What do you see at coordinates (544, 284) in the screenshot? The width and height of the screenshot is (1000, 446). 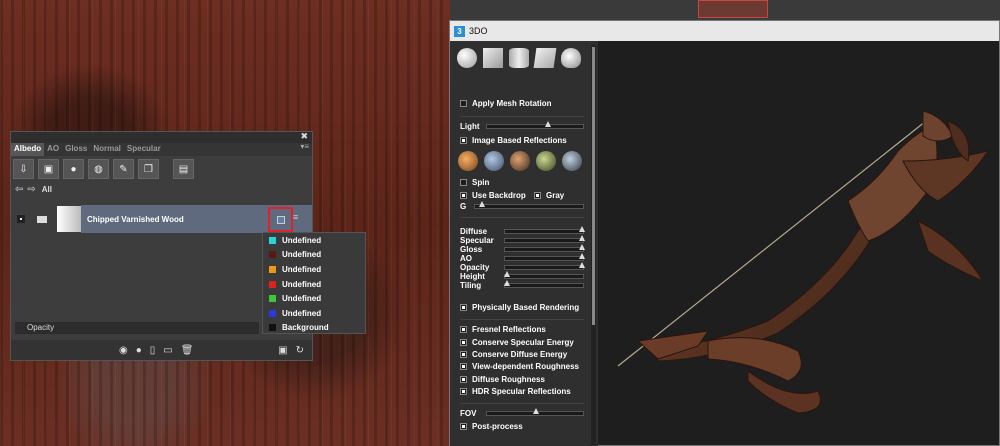 I see `tiling-slider` at bounding box center [544, 284].